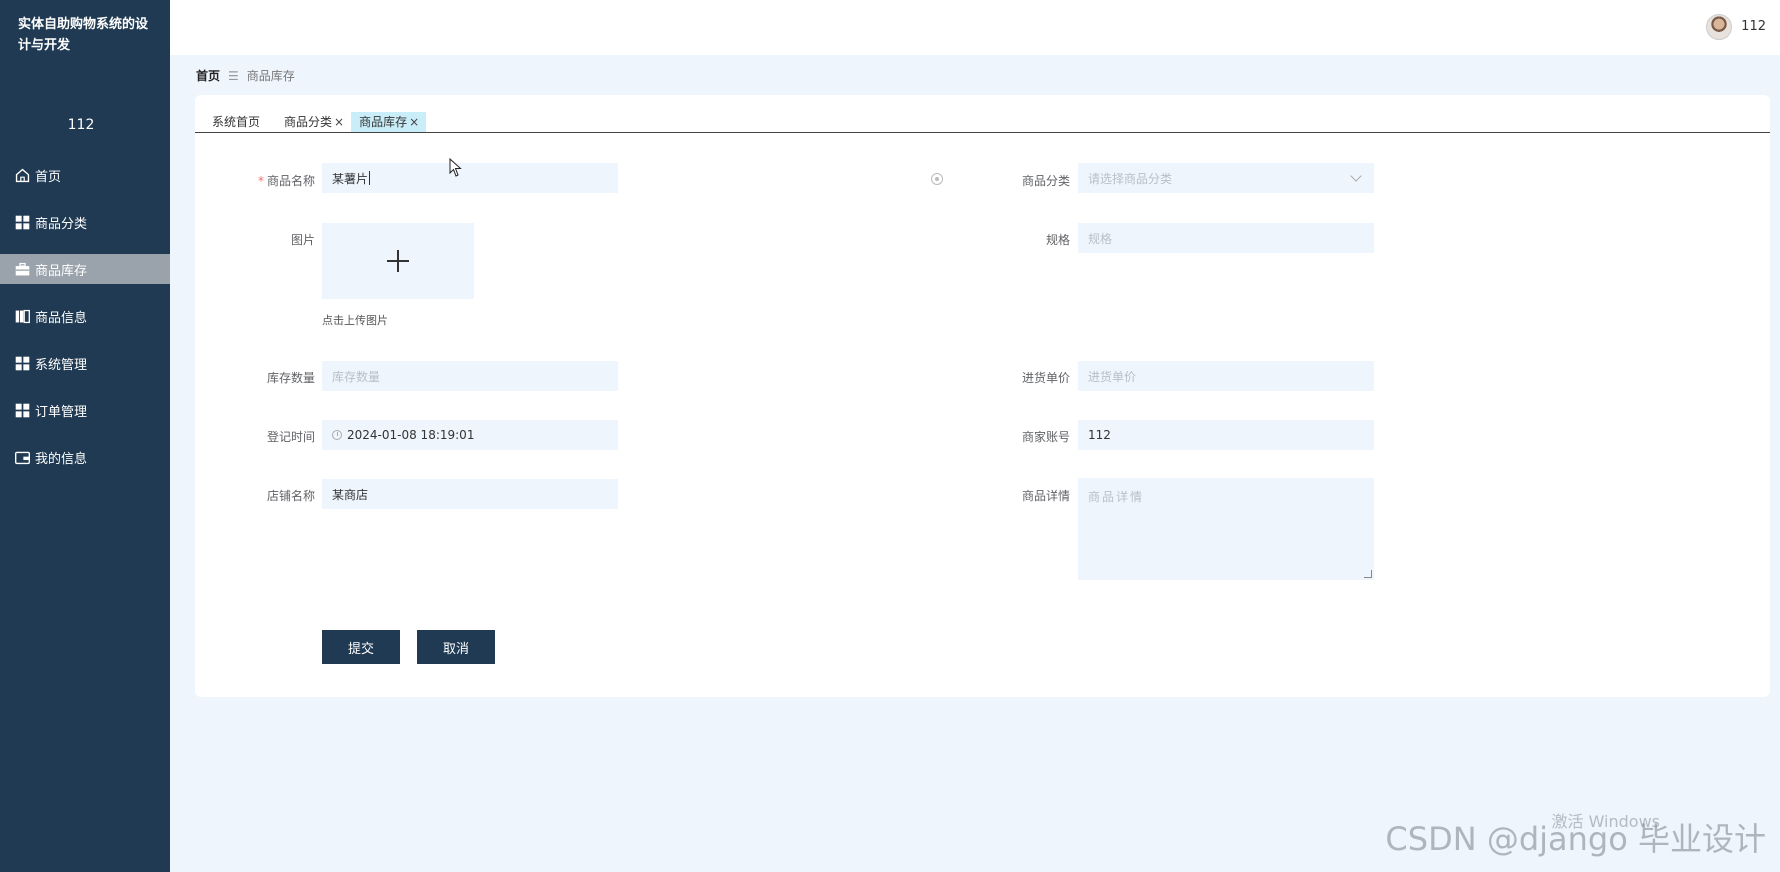 The width and height of the screenshot is (1780, 872). What do you see at coordinates (233, 75) in the screenshot?
I see `menu-lines-icon: ☰` at bounding box center [233, 75].